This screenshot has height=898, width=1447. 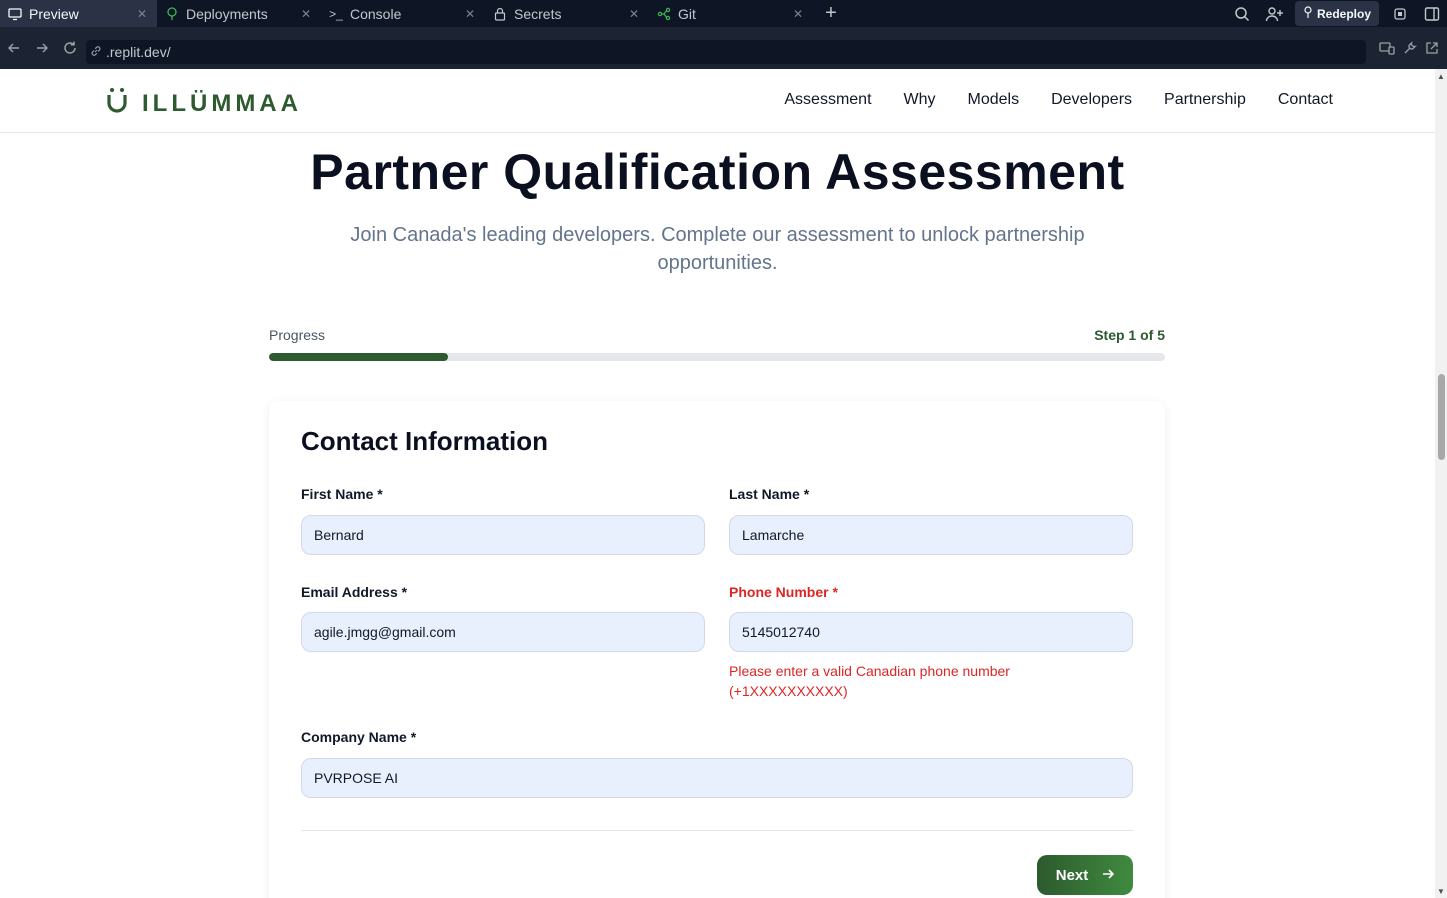 What do you see at coordinates (931, 535) in the screenshot?
I see `last-name-field: Lamarche` at bounding box center [931, 535].